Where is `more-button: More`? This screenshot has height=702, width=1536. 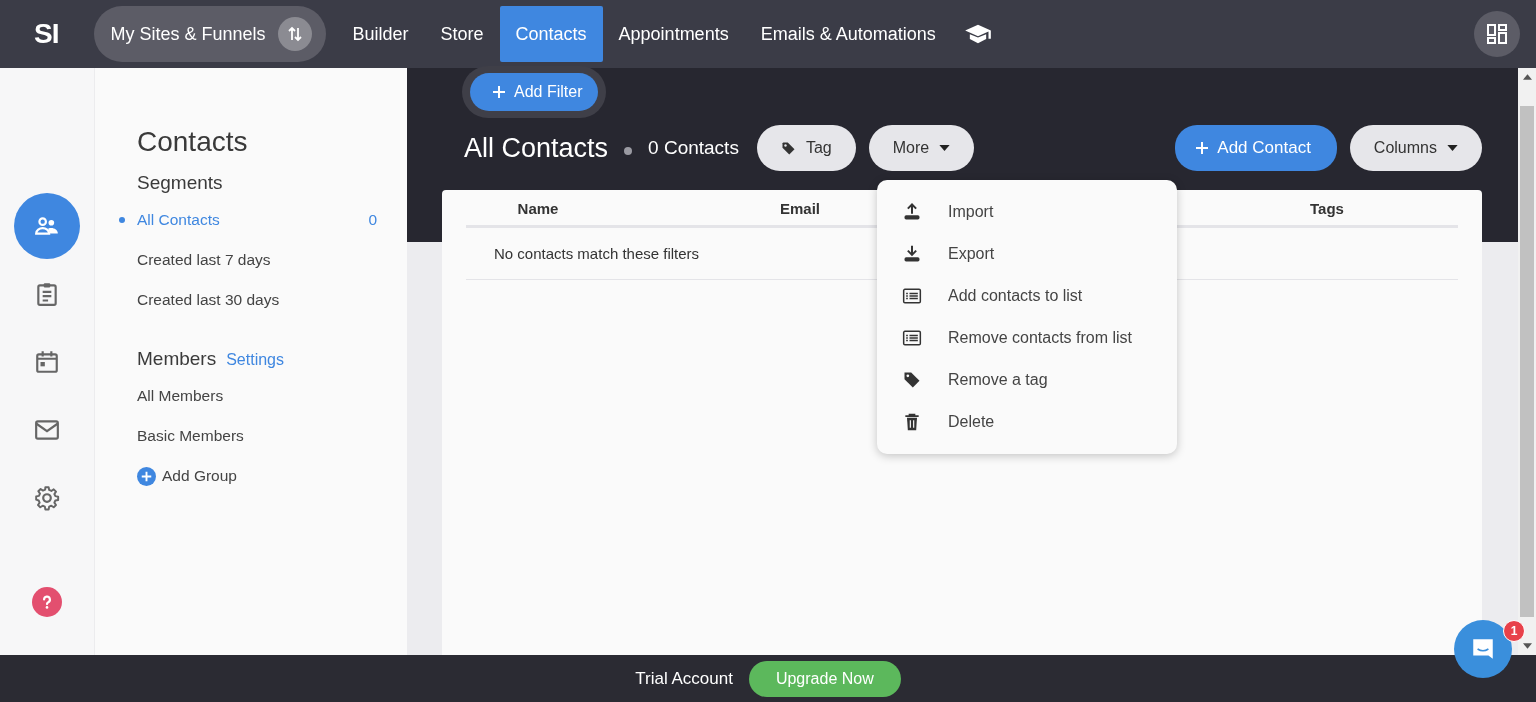 more-button: More is located at coordinates (921, 148).